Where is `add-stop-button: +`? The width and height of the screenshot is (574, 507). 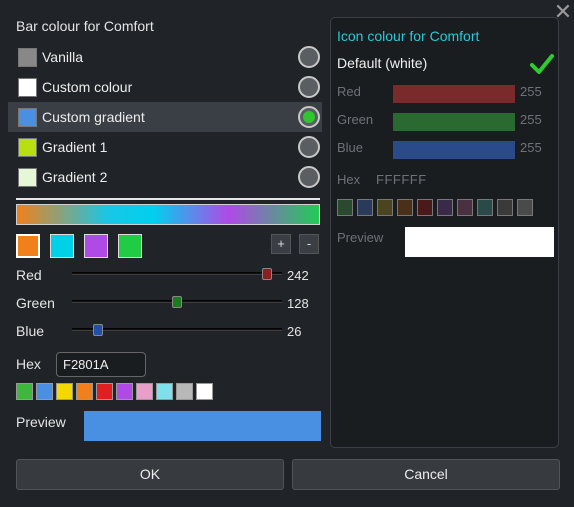 add-stop-button: + is located at coordinates (281, 244).